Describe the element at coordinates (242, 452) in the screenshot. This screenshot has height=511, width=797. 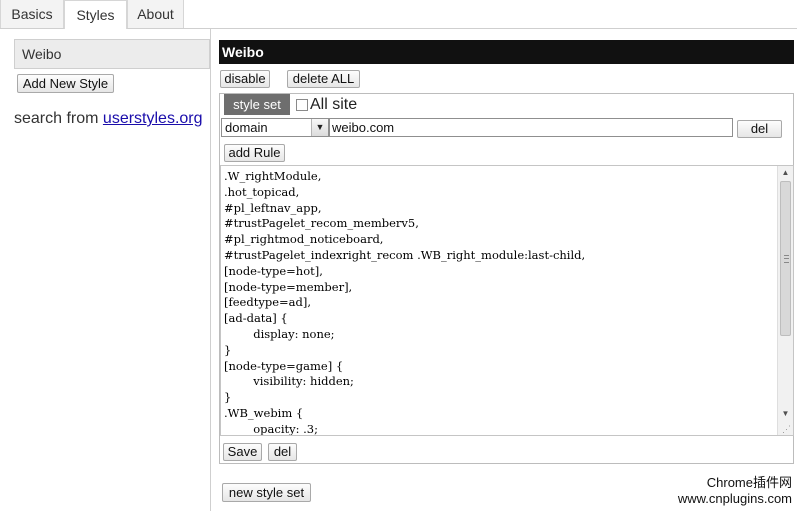
I see `save-button: Save` at that location.